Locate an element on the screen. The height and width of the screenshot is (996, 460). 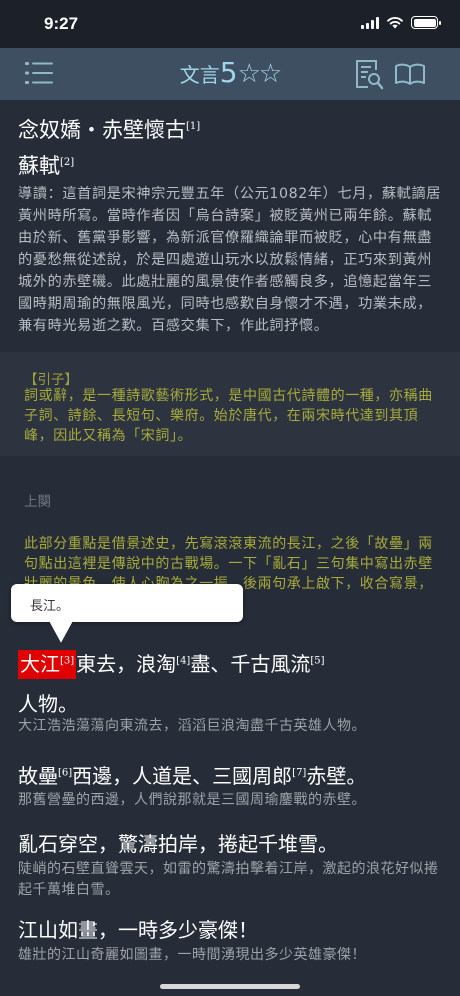
open-book-icon is located at coordinates (410, 74).